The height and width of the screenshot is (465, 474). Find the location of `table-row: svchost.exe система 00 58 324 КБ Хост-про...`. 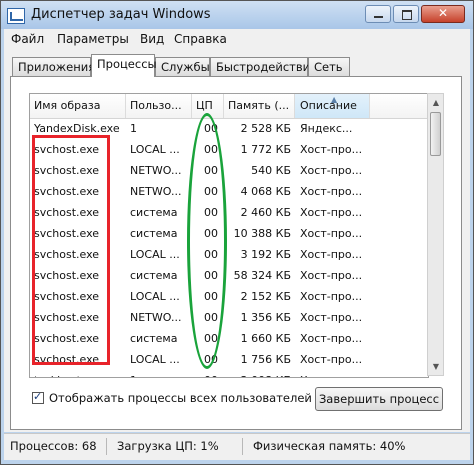

table-row: svchost.exe система 00 58 324 КБ Хост-про... is located at coordinates (229, 275).